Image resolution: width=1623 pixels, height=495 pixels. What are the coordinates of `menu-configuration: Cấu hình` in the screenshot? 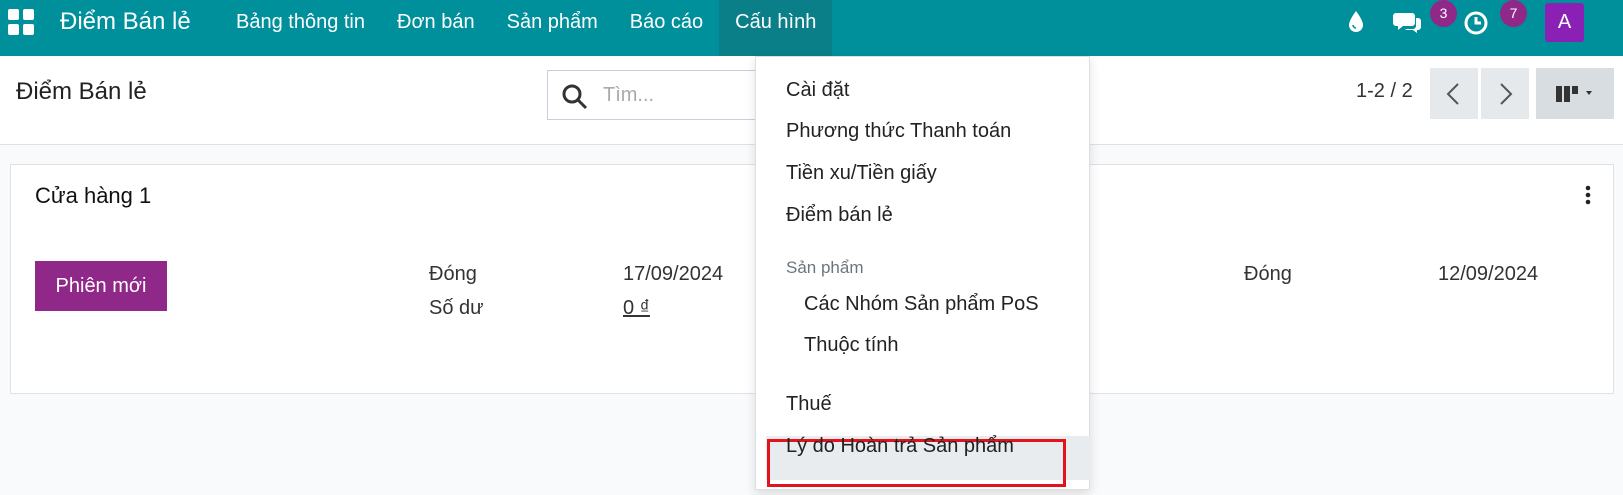 It's located at (776, 28).